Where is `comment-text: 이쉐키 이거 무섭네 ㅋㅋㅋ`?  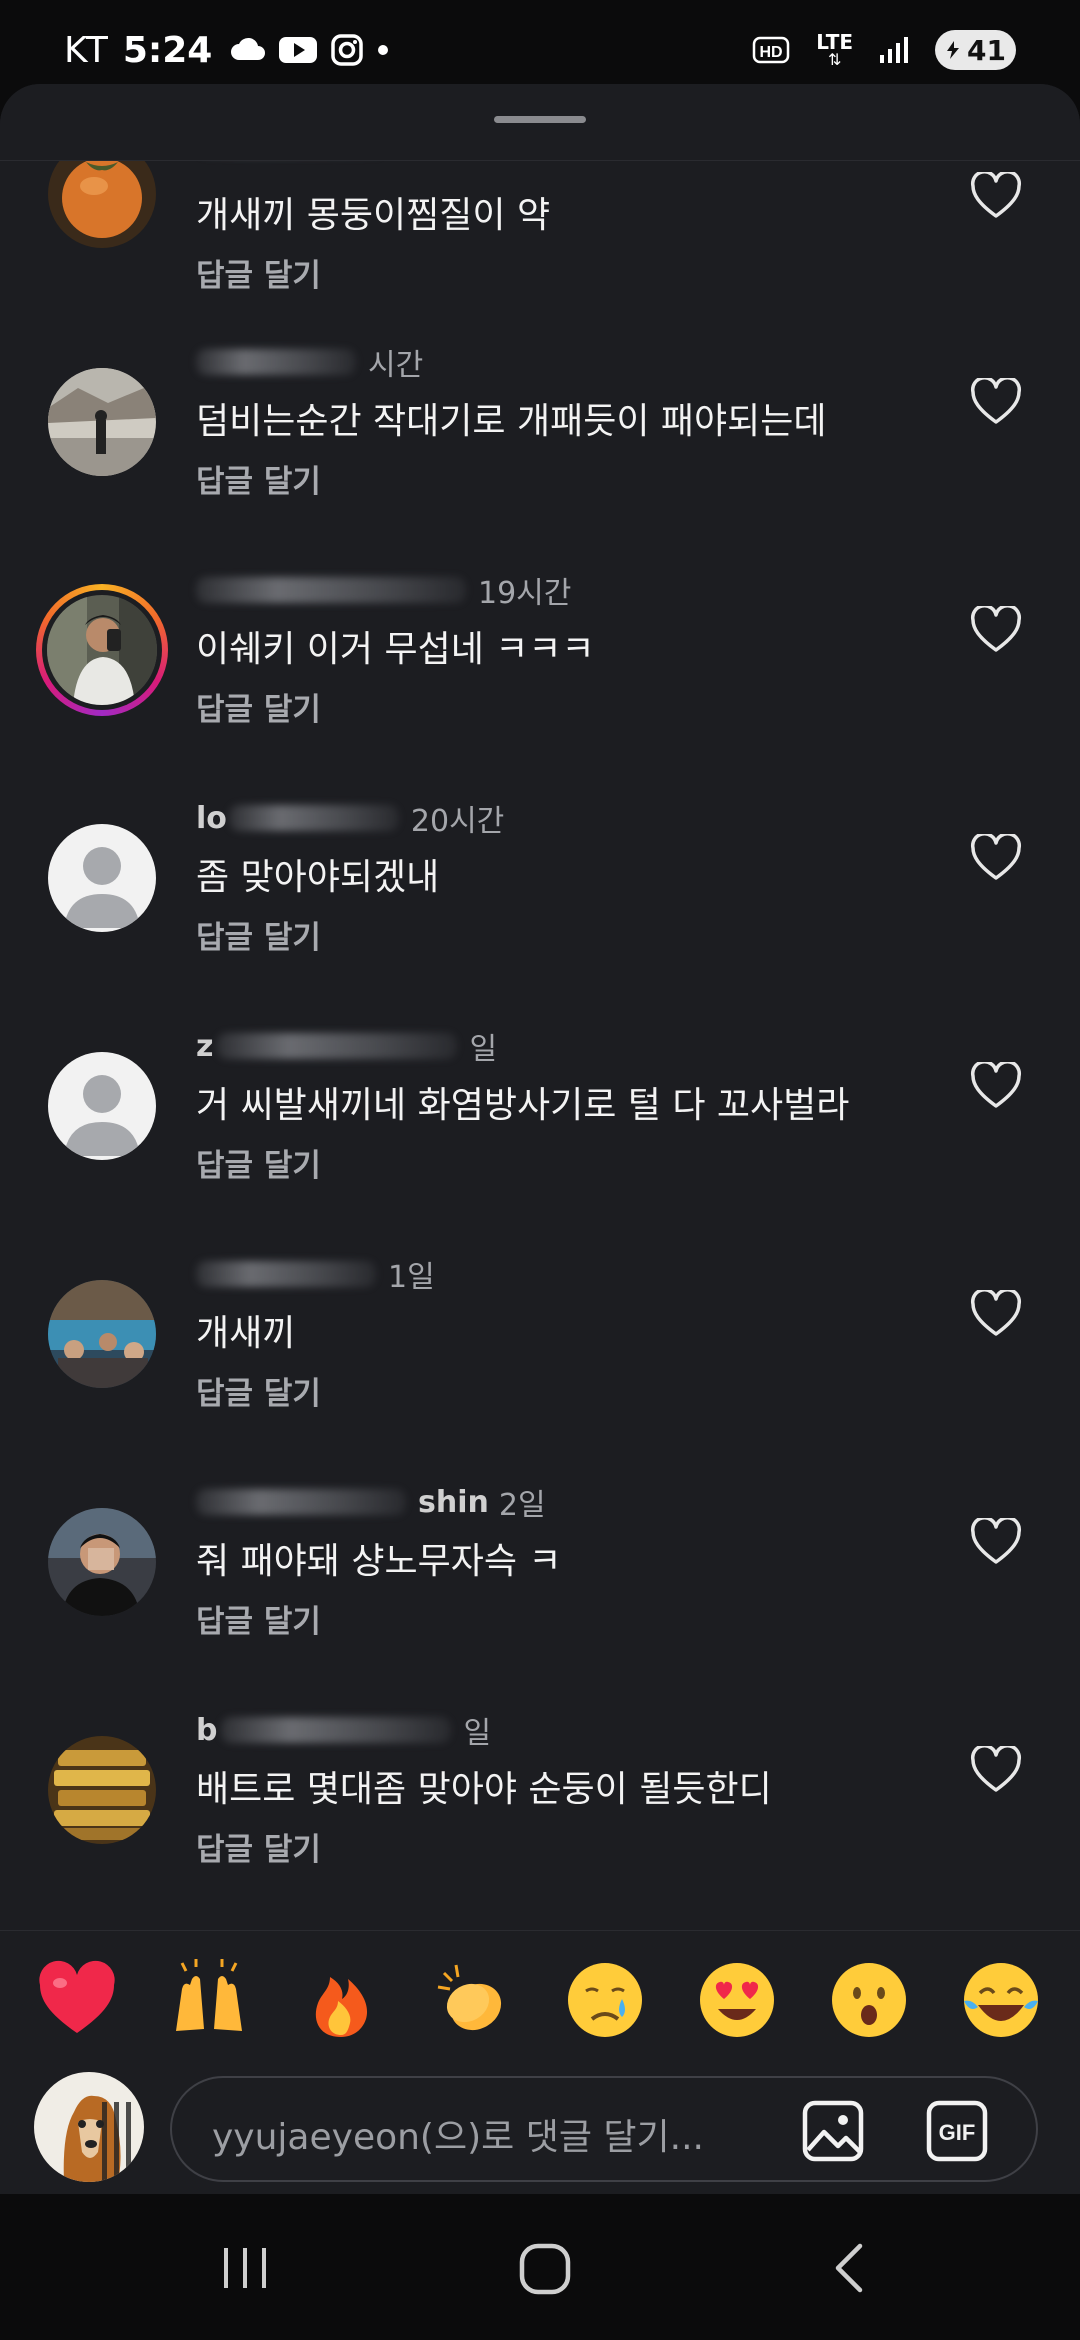 comment-text: 이쉐키 이거 무섭네 ㅋㅋㅋ is located at coordinates (395, 649).